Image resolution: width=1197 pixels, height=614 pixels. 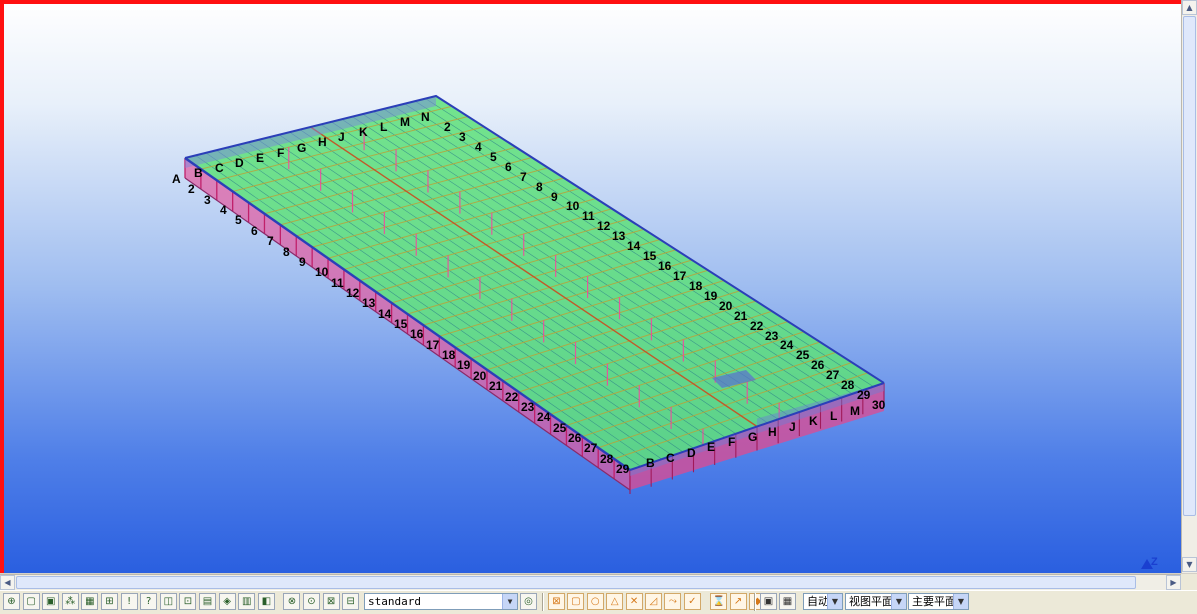 I want to click on snap-free-icon: ✓, so click(x=692, y=601).